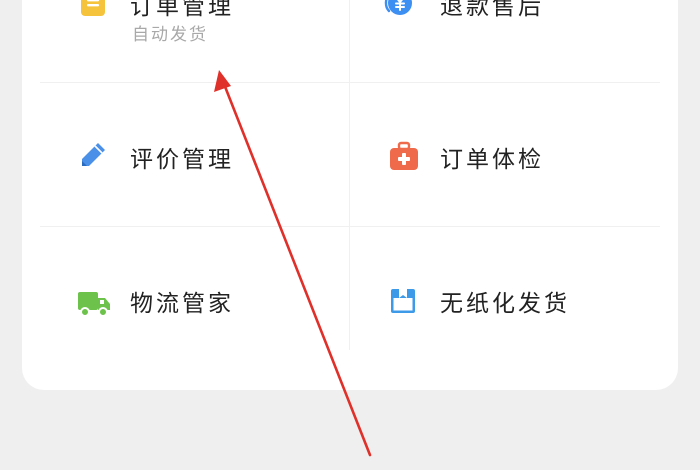  Describe the element at coordinates (492, 10) in the screenshot. I see `menu-item-label: 退款售后` at that location.